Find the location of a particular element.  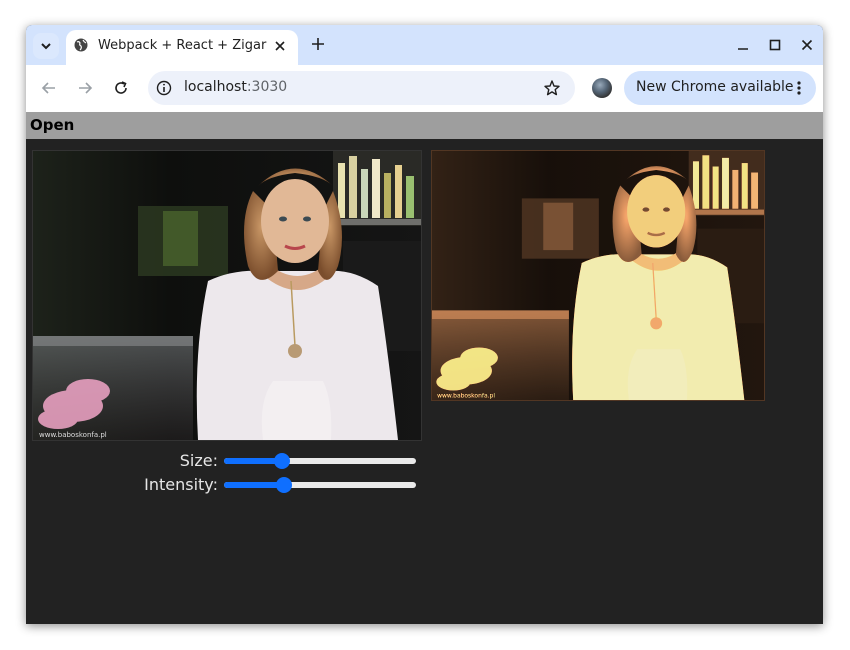

update-label: New Chrome available is located at coordinates (715, 87).